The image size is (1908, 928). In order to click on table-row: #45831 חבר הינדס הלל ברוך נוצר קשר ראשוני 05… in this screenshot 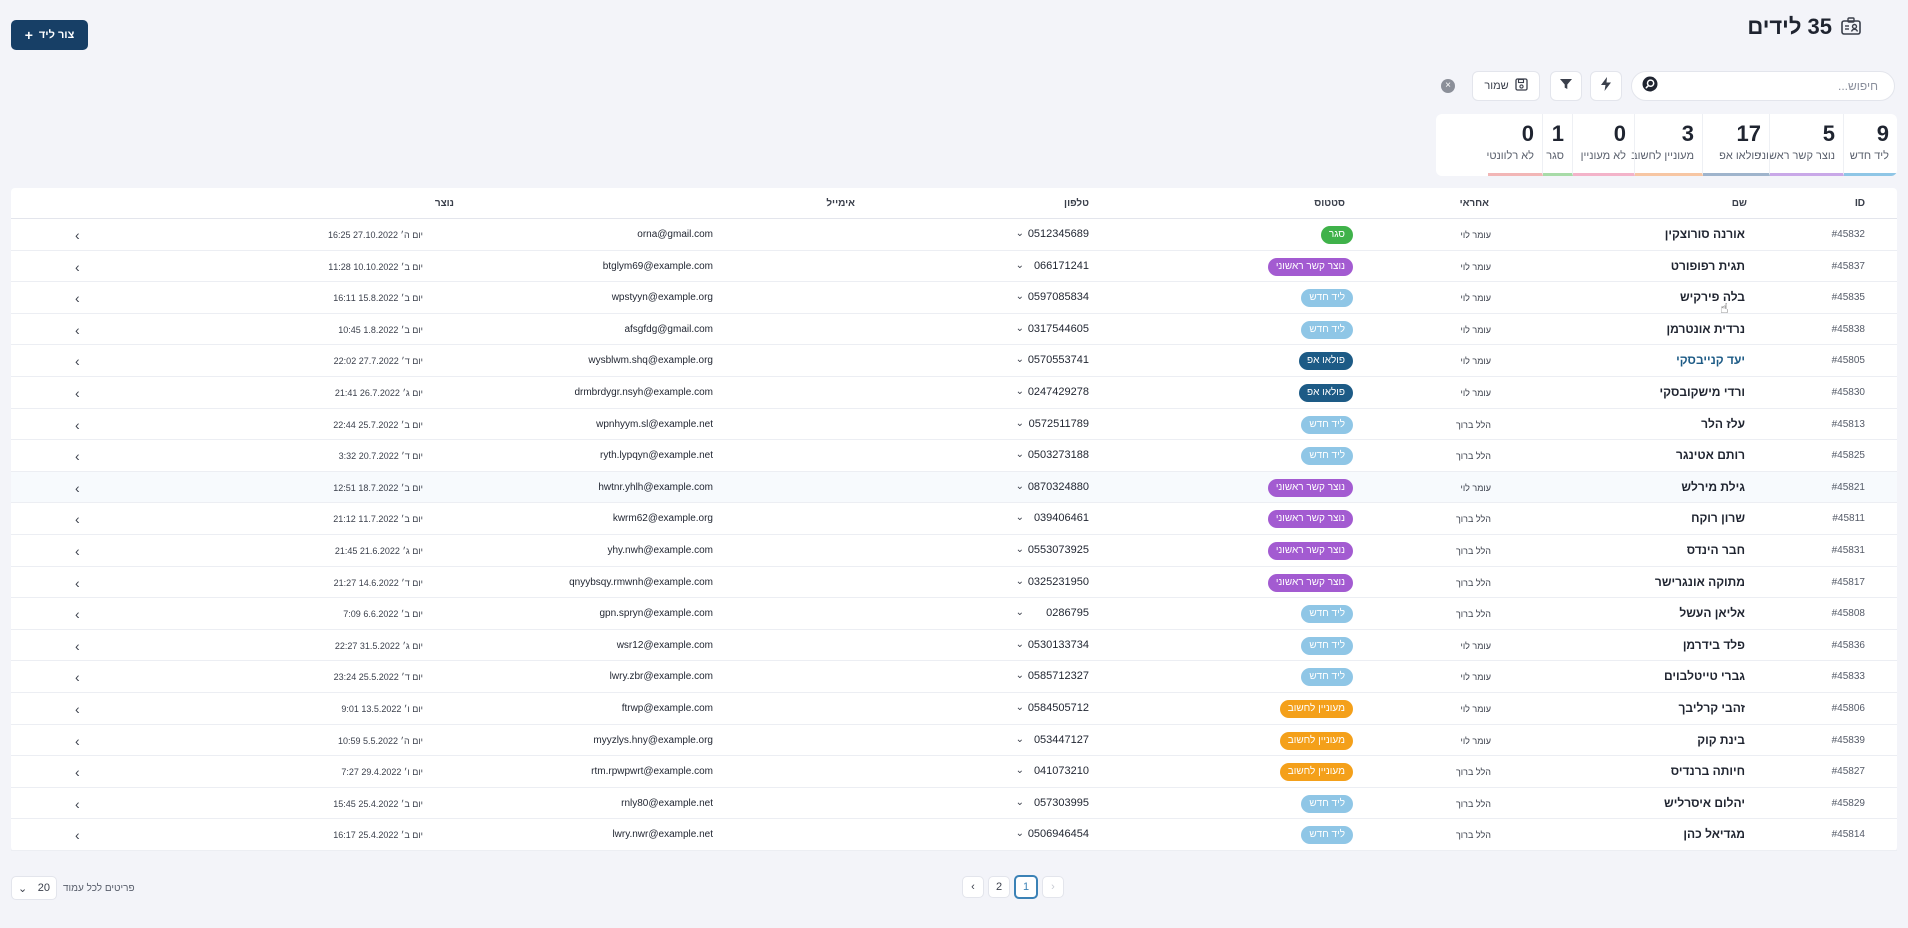, I will do `click(954, 551)`.